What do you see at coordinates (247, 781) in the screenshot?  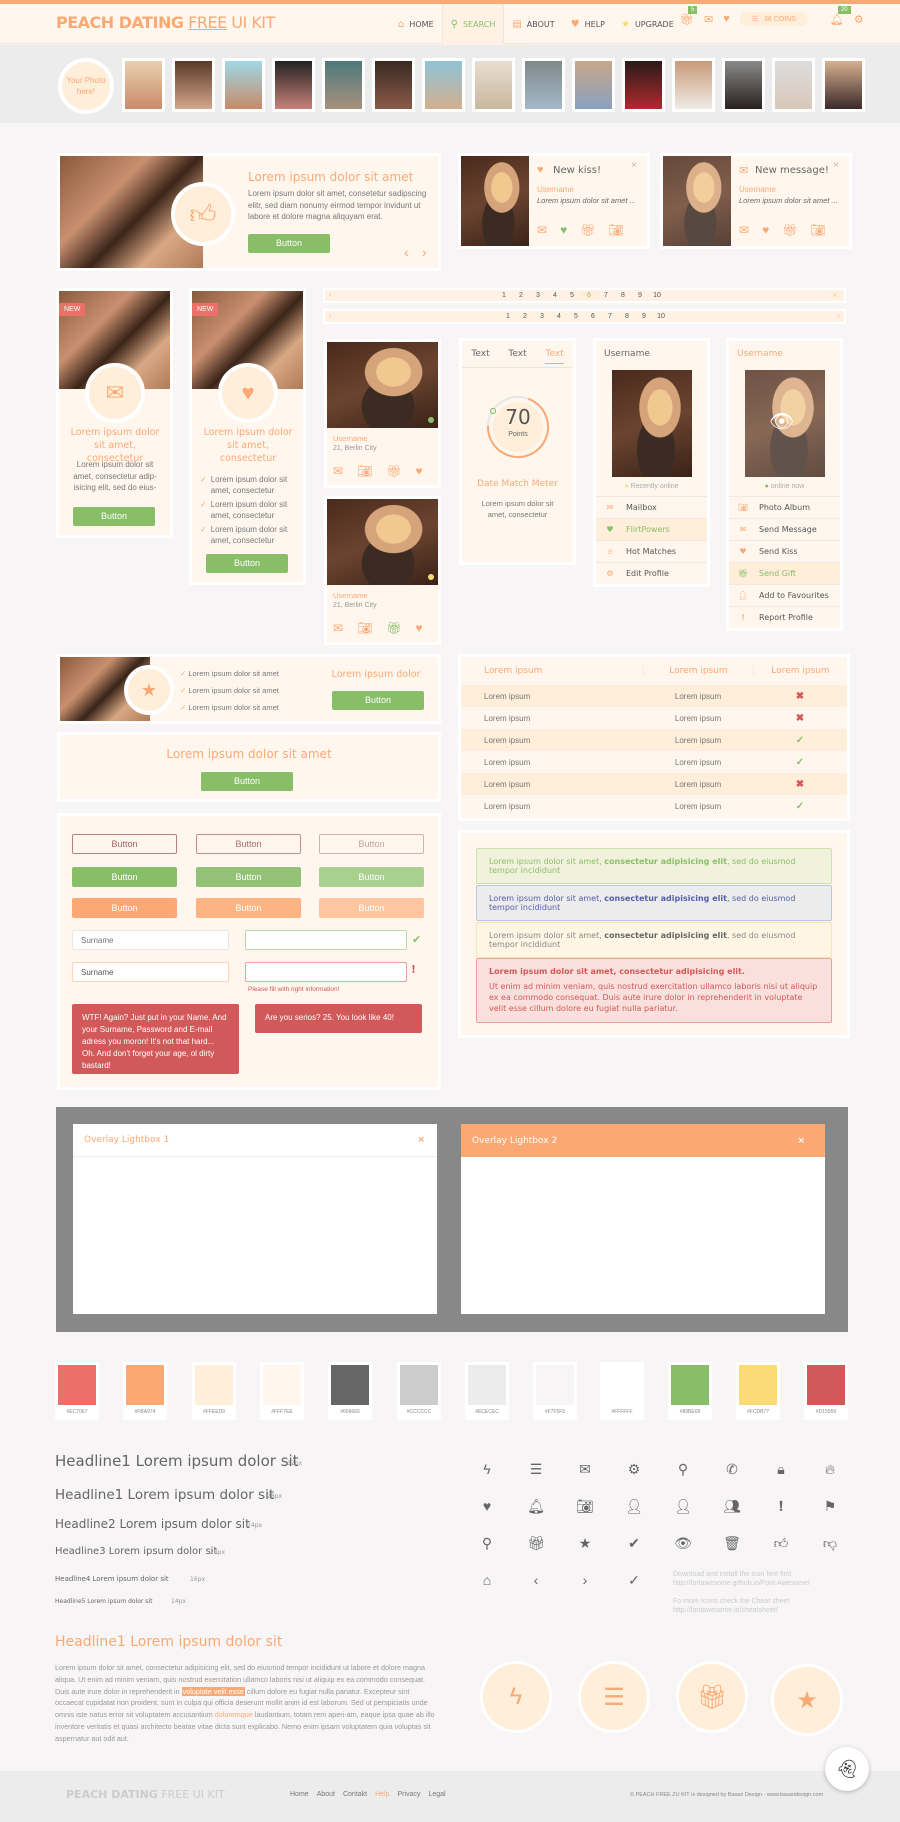 I see `cta-button: Button` at bounding box center [247, 781].